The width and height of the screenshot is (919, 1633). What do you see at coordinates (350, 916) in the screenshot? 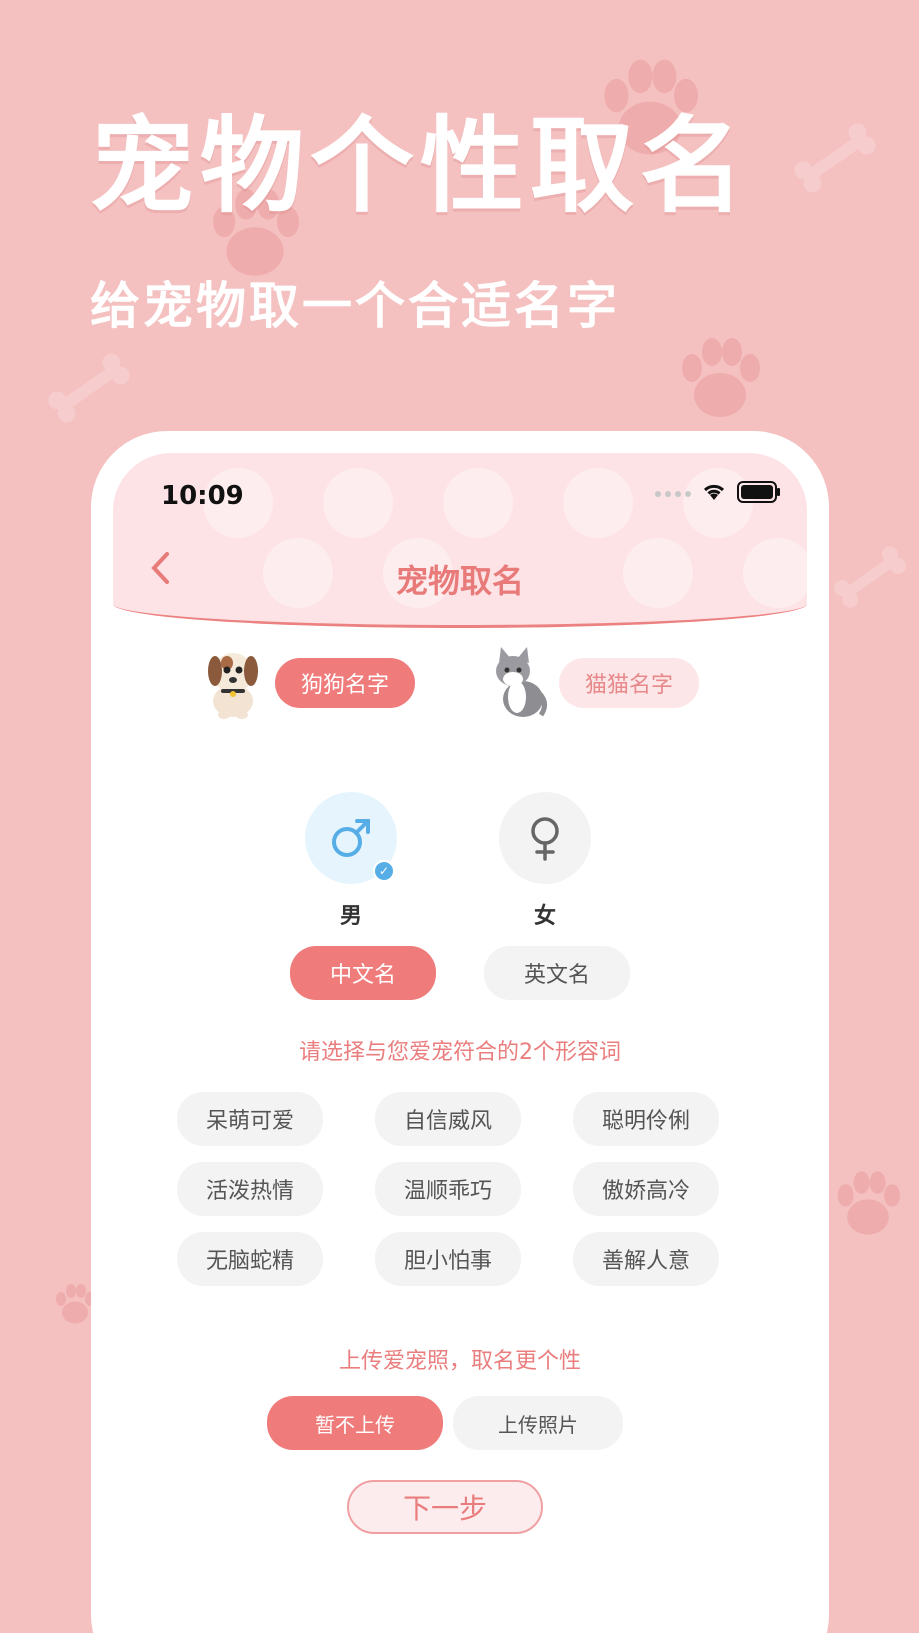
I see `gender-male-label: 男` at bounding box center [350, 916].